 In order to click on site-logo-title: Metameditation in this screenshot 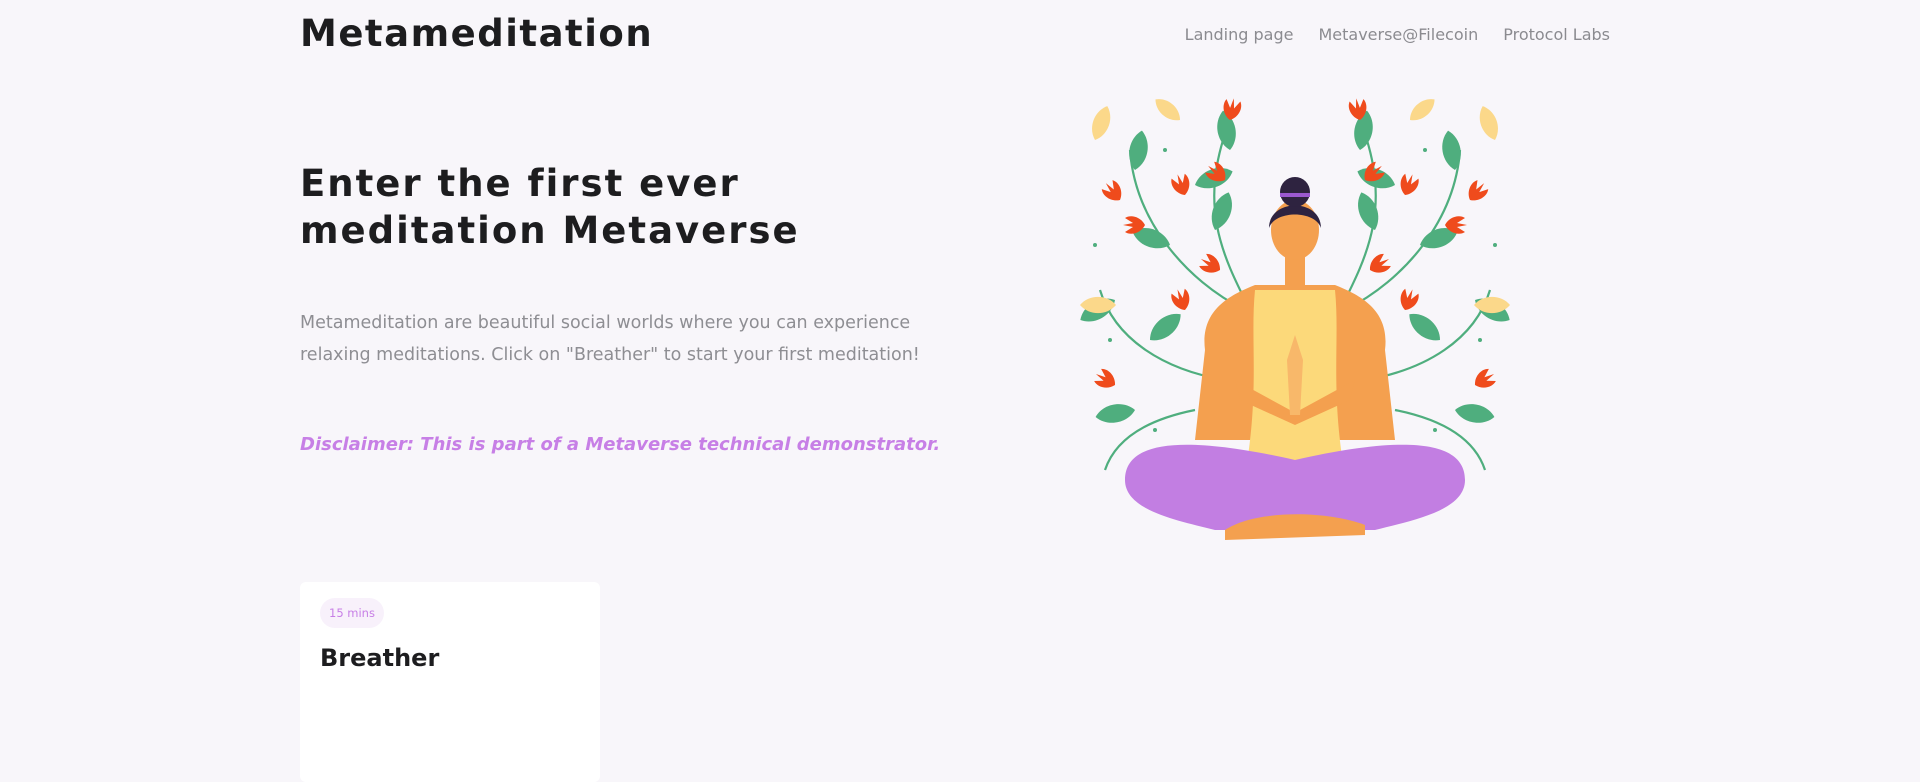, I will do `click(476, 33)`.